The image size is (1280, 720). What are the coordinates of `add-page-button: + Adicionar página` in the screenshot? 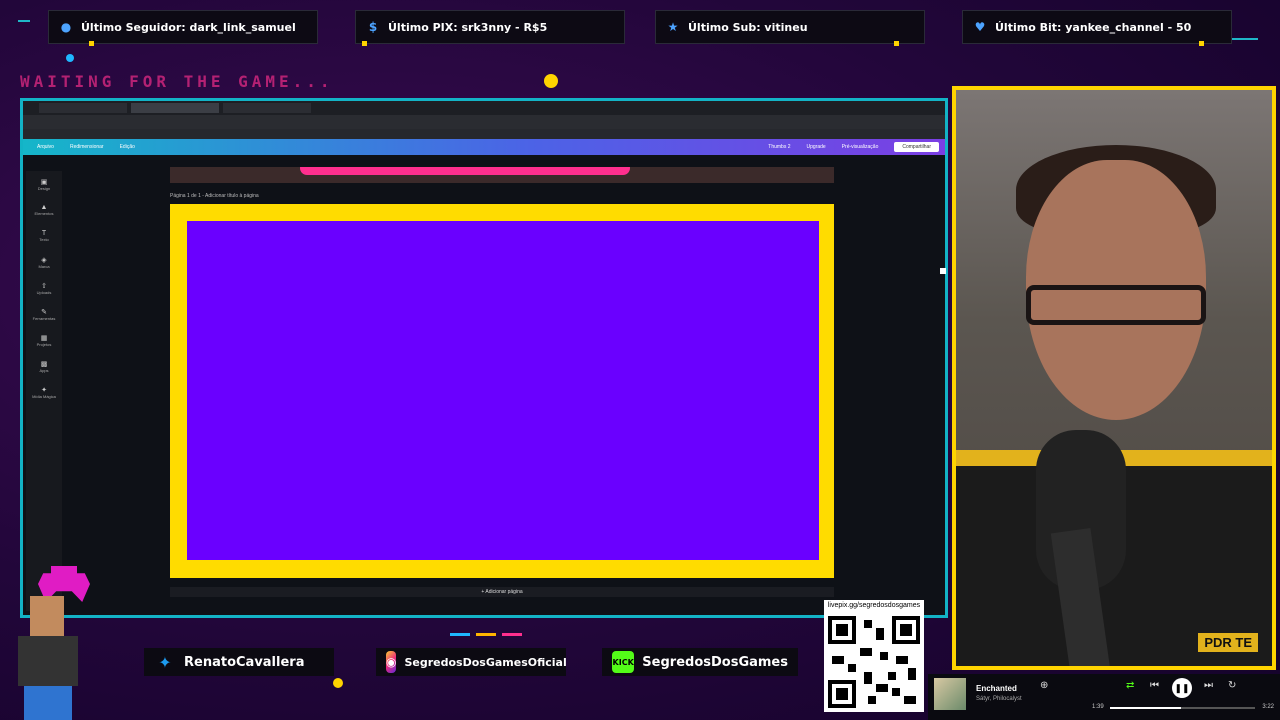 It's located at (502, 592).